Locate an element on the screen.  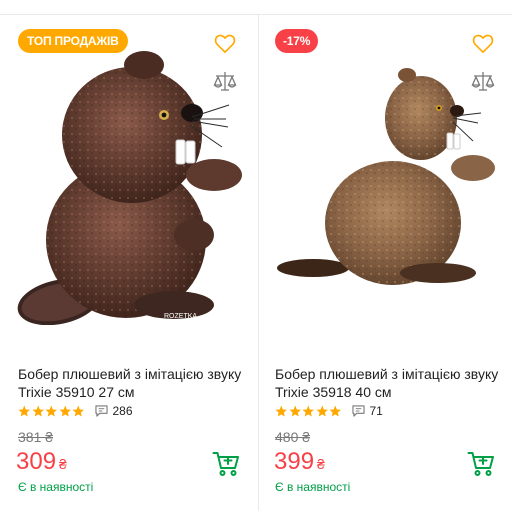
price: 309 ₴ is located at coordinates (41, 462).